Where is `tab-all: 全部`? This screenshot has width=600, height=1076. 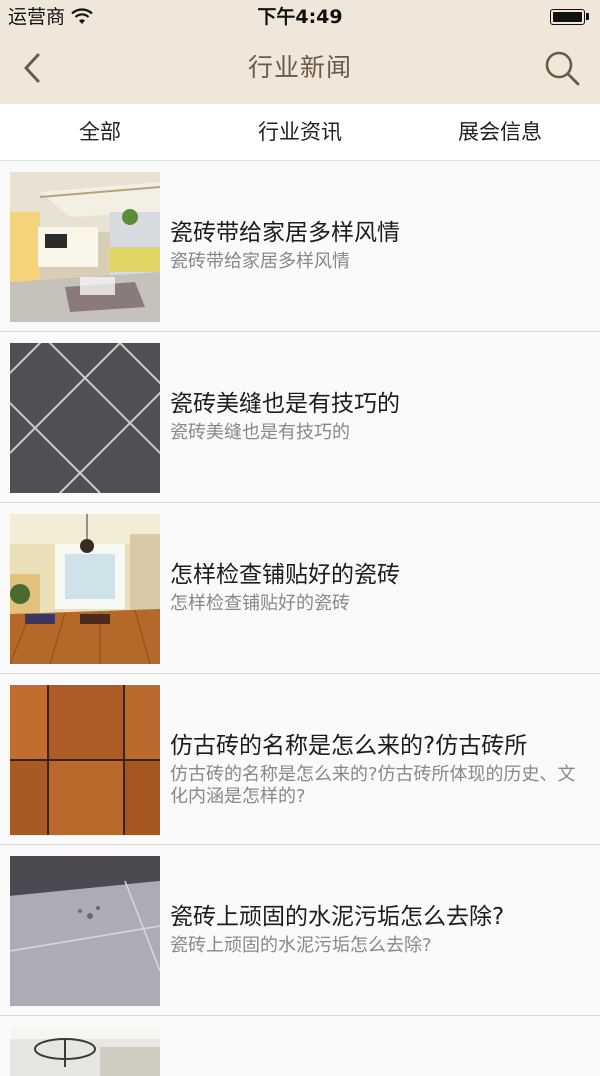
tab-all: 全部 is located at coordinates (100, 132).